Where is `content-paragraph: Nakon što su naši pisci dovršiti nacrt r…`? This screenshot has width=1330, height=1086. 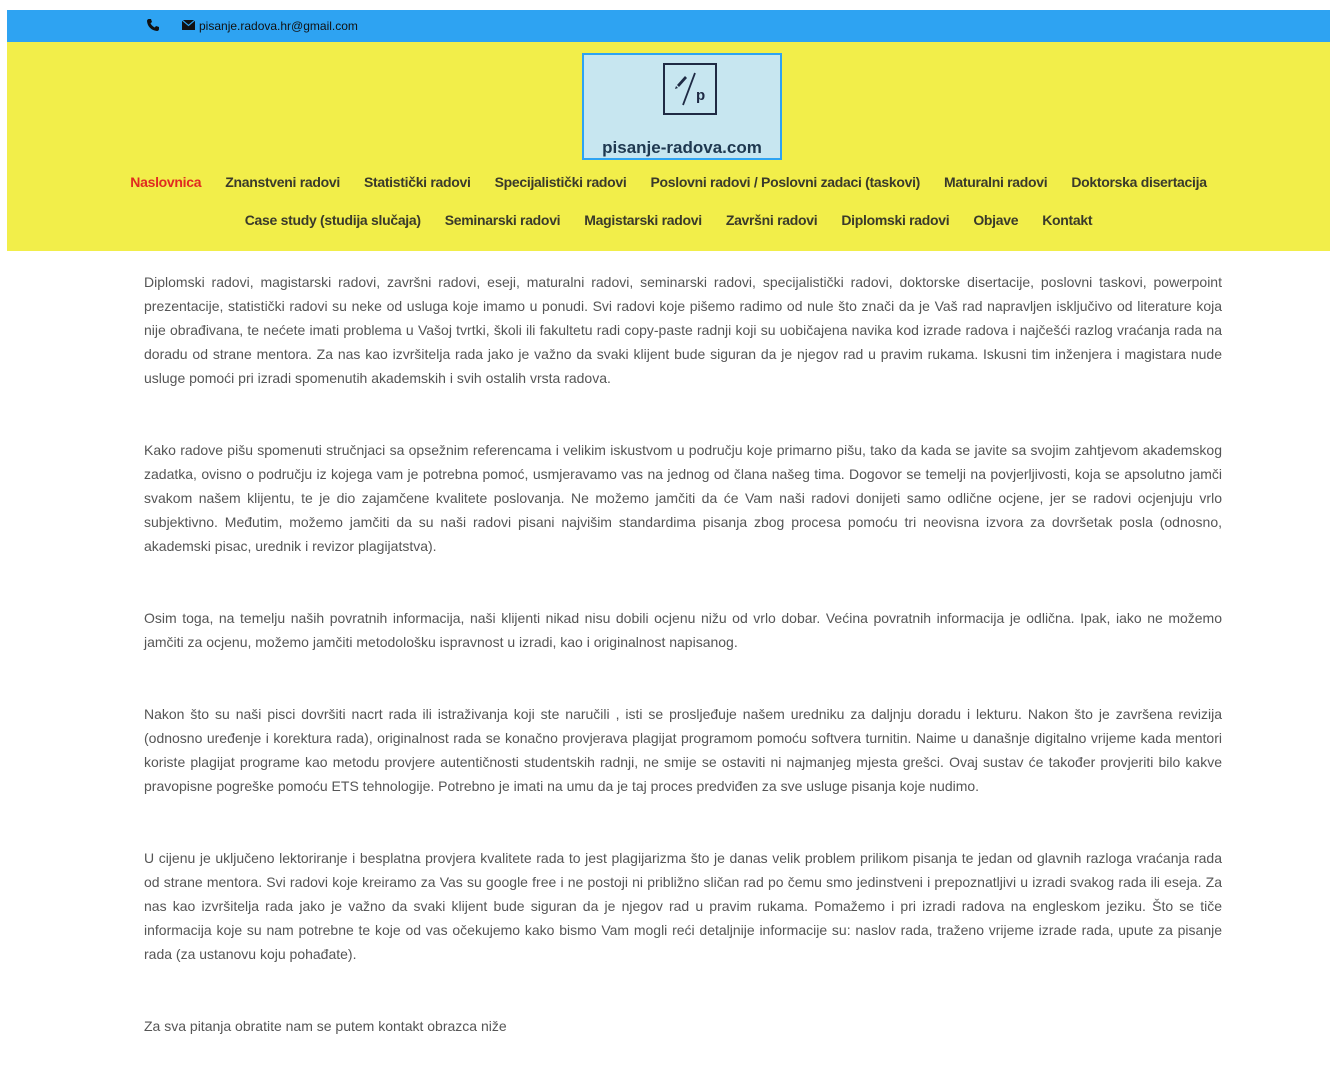 content-paragraph: Nakon što su naši pisci dovršiti nacrt r… is located at coordinates (683, 750).